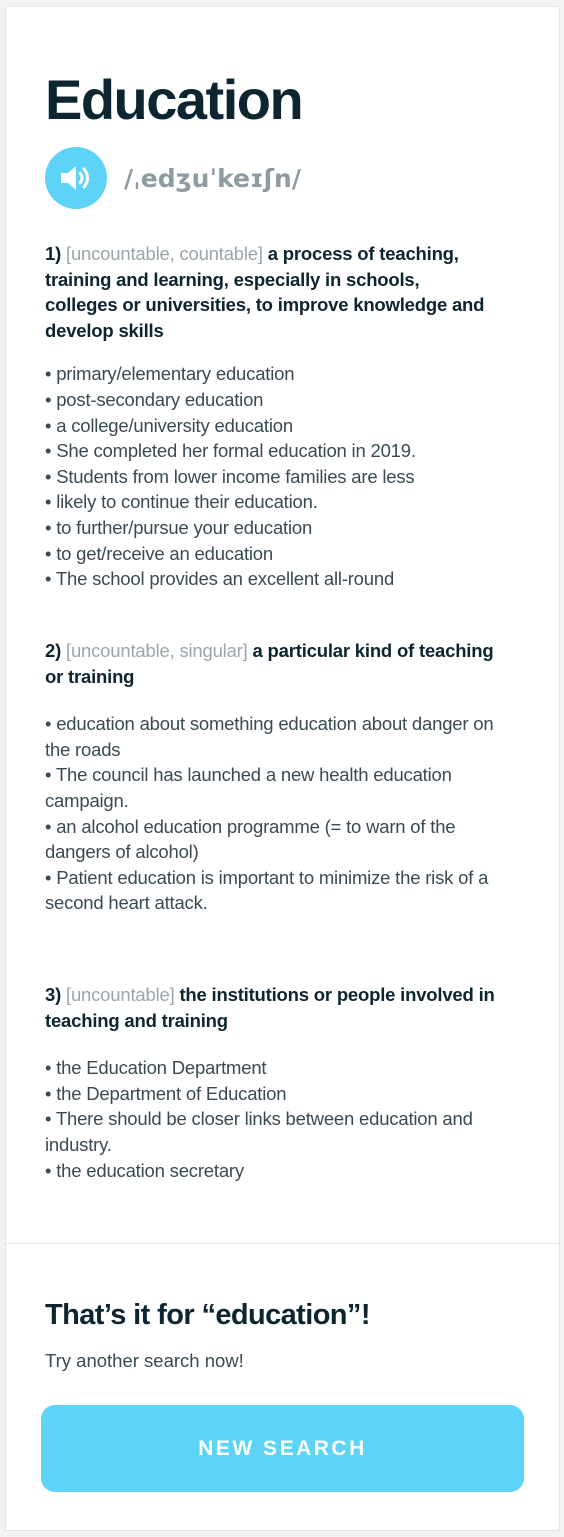  Describe the element at coordinates (282, 1243) in the screenshot. I see `section-divider` at that location.